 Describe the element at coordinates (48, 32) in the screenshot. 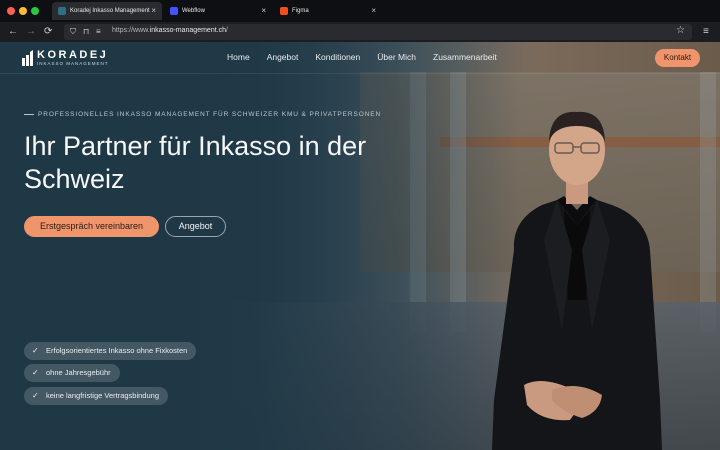

I see `reload-icon: ⟳` at that location.